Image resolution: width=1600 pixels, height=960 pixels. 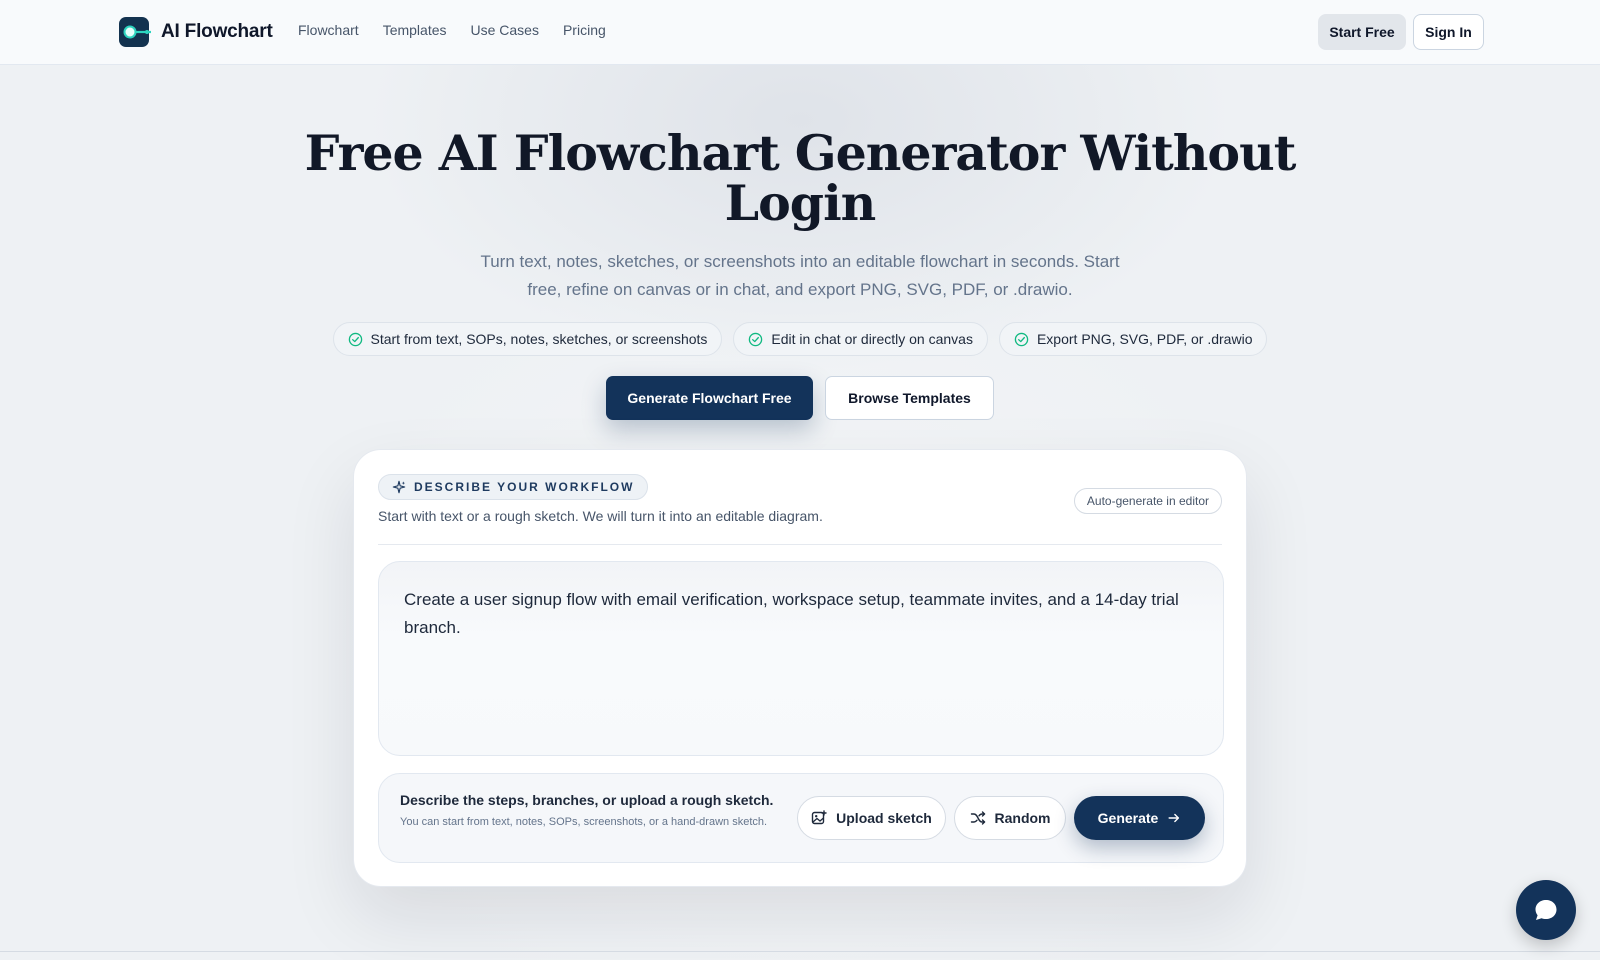 I want to click on generate-button: Generate, so click(x=1139, y=818).